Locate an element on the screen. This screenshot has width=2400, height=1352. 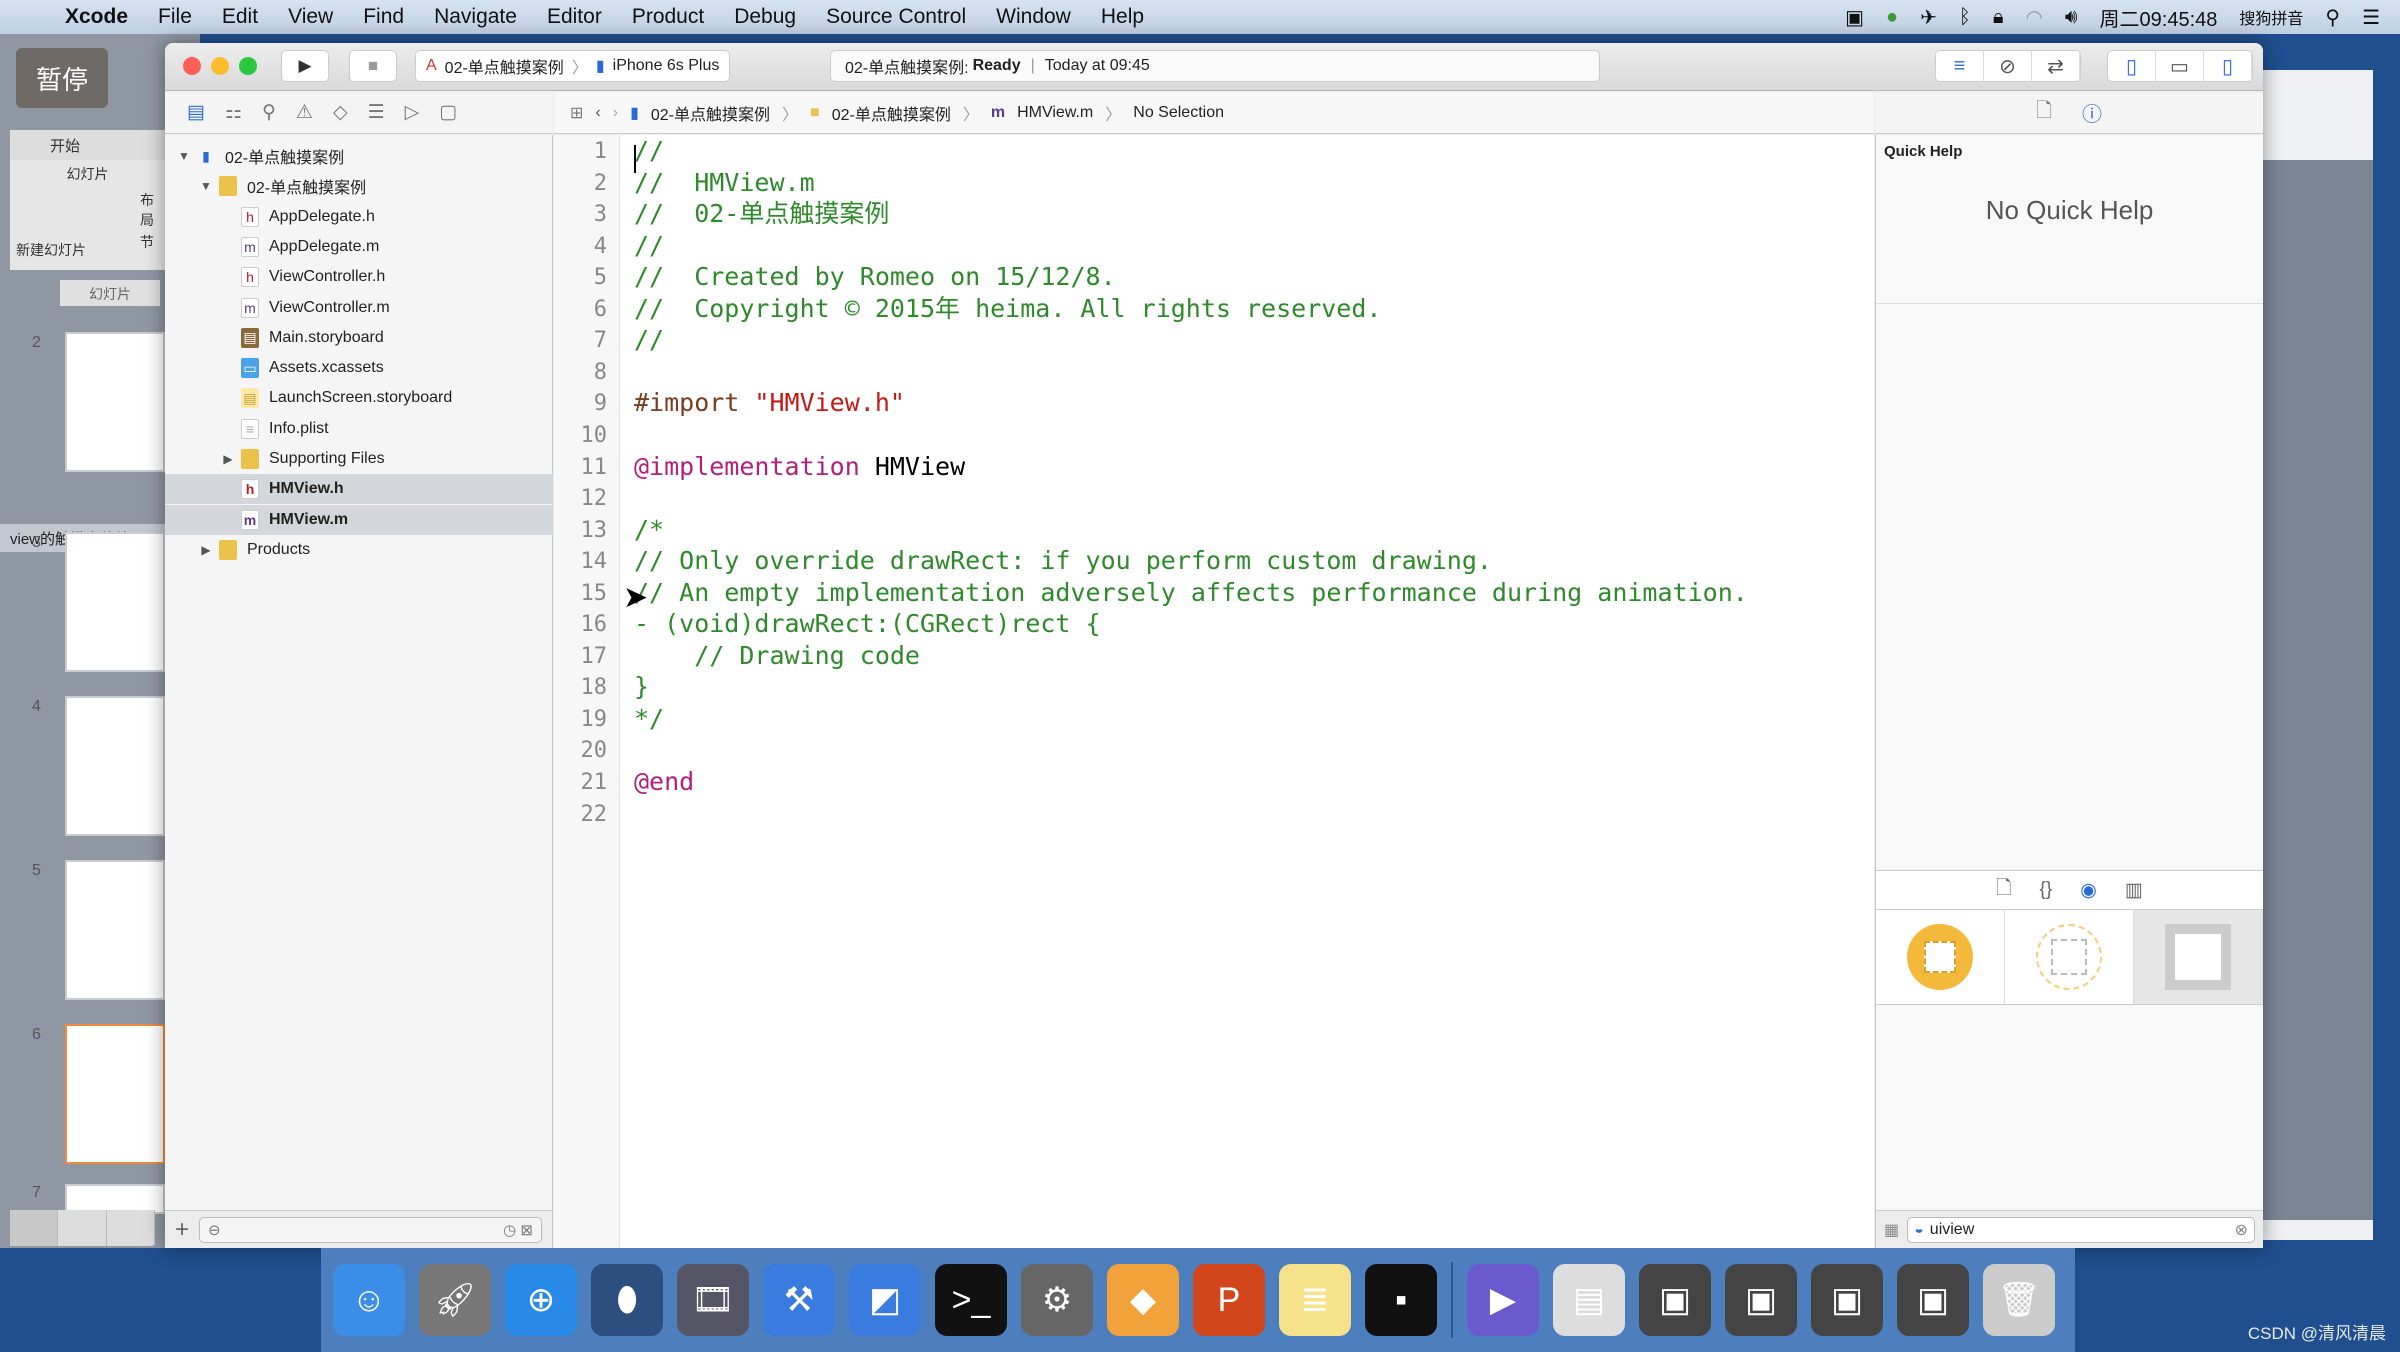
code-line: - (void)drawRect:(CGRect)rect { is located at coordinates (867, 623).